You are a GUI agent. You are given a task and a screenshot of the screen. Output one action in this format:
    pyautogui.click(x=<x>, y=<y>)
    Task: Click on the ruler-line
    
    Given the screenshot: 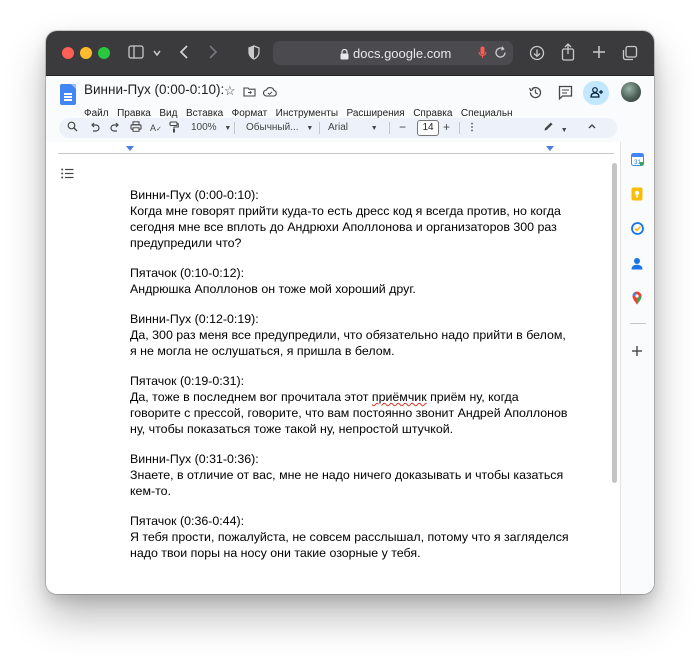 What is the action you would take?
    pyautogui.click(x=336, y=153)
    